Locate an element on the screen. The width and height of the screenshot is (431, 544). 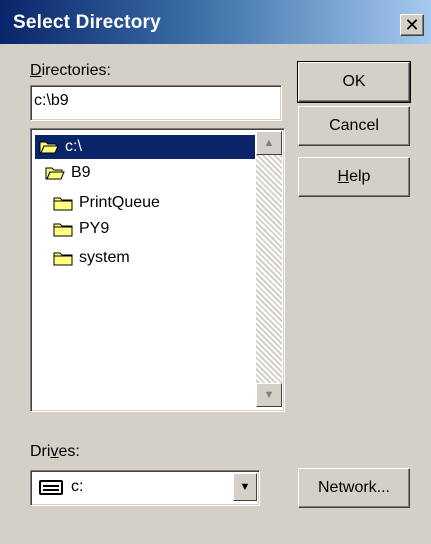
window-title: Select Directory is located at coordinates (87, 22).